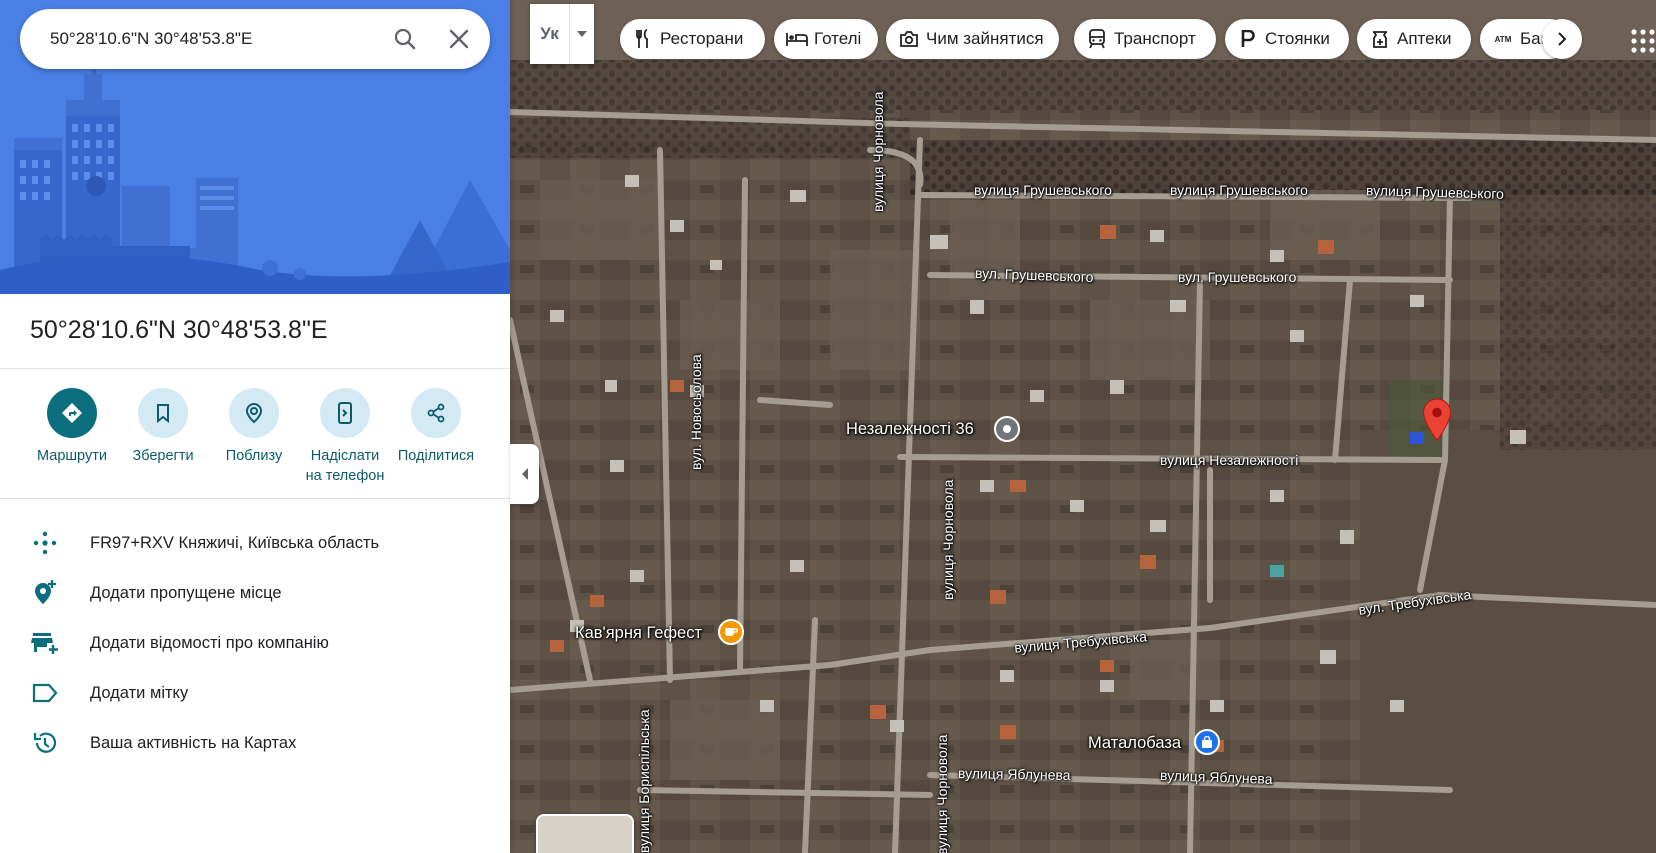 Image resolution: width=1656 pixels, height=853 pixels. I want to click on add-label-text: Додати мітку, so click(139, 692).